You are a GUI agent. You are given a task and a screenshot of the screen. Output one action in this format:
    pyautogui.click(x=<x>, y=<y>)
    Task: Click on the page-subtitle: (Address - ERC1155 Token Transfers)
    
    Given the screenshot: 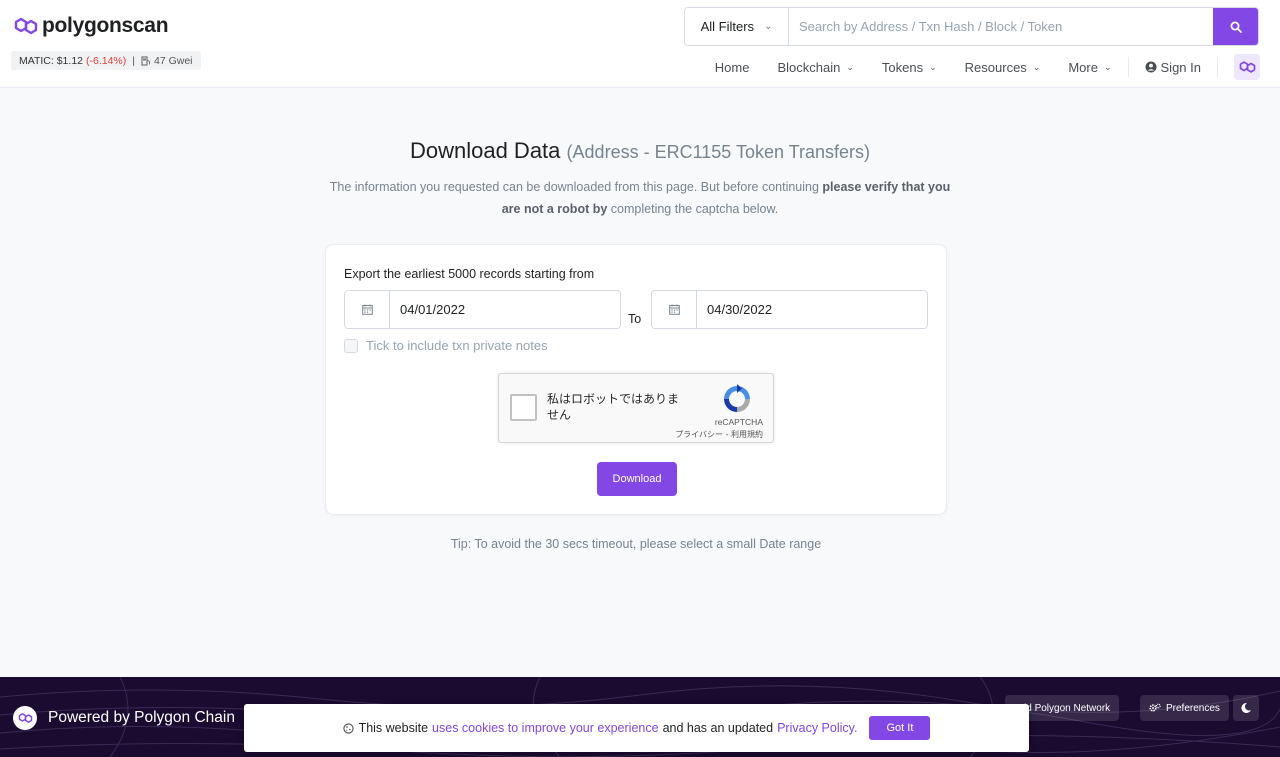 What is the action you would take?
    pyautogui.click(x=718, y=152)
    